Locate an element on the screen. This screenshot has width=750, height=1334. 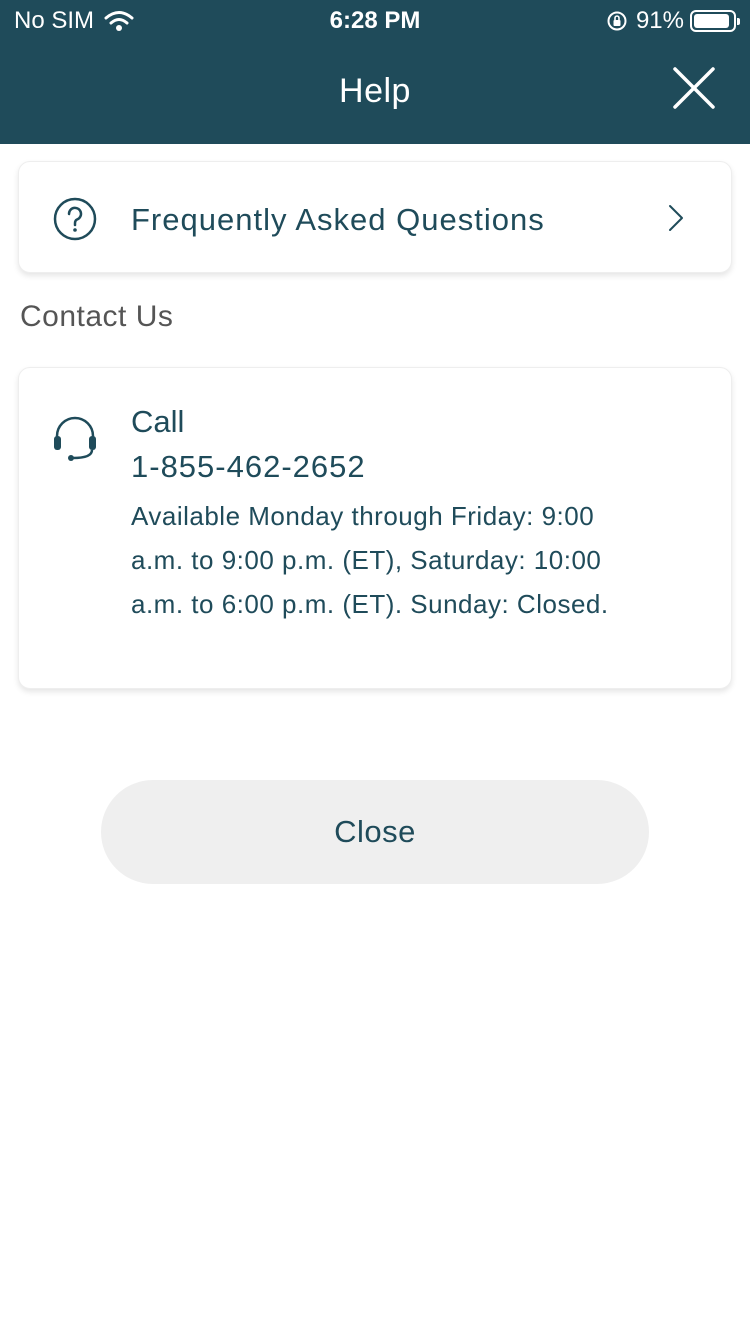
question-circle-icon is located at coordinates (75, 219).